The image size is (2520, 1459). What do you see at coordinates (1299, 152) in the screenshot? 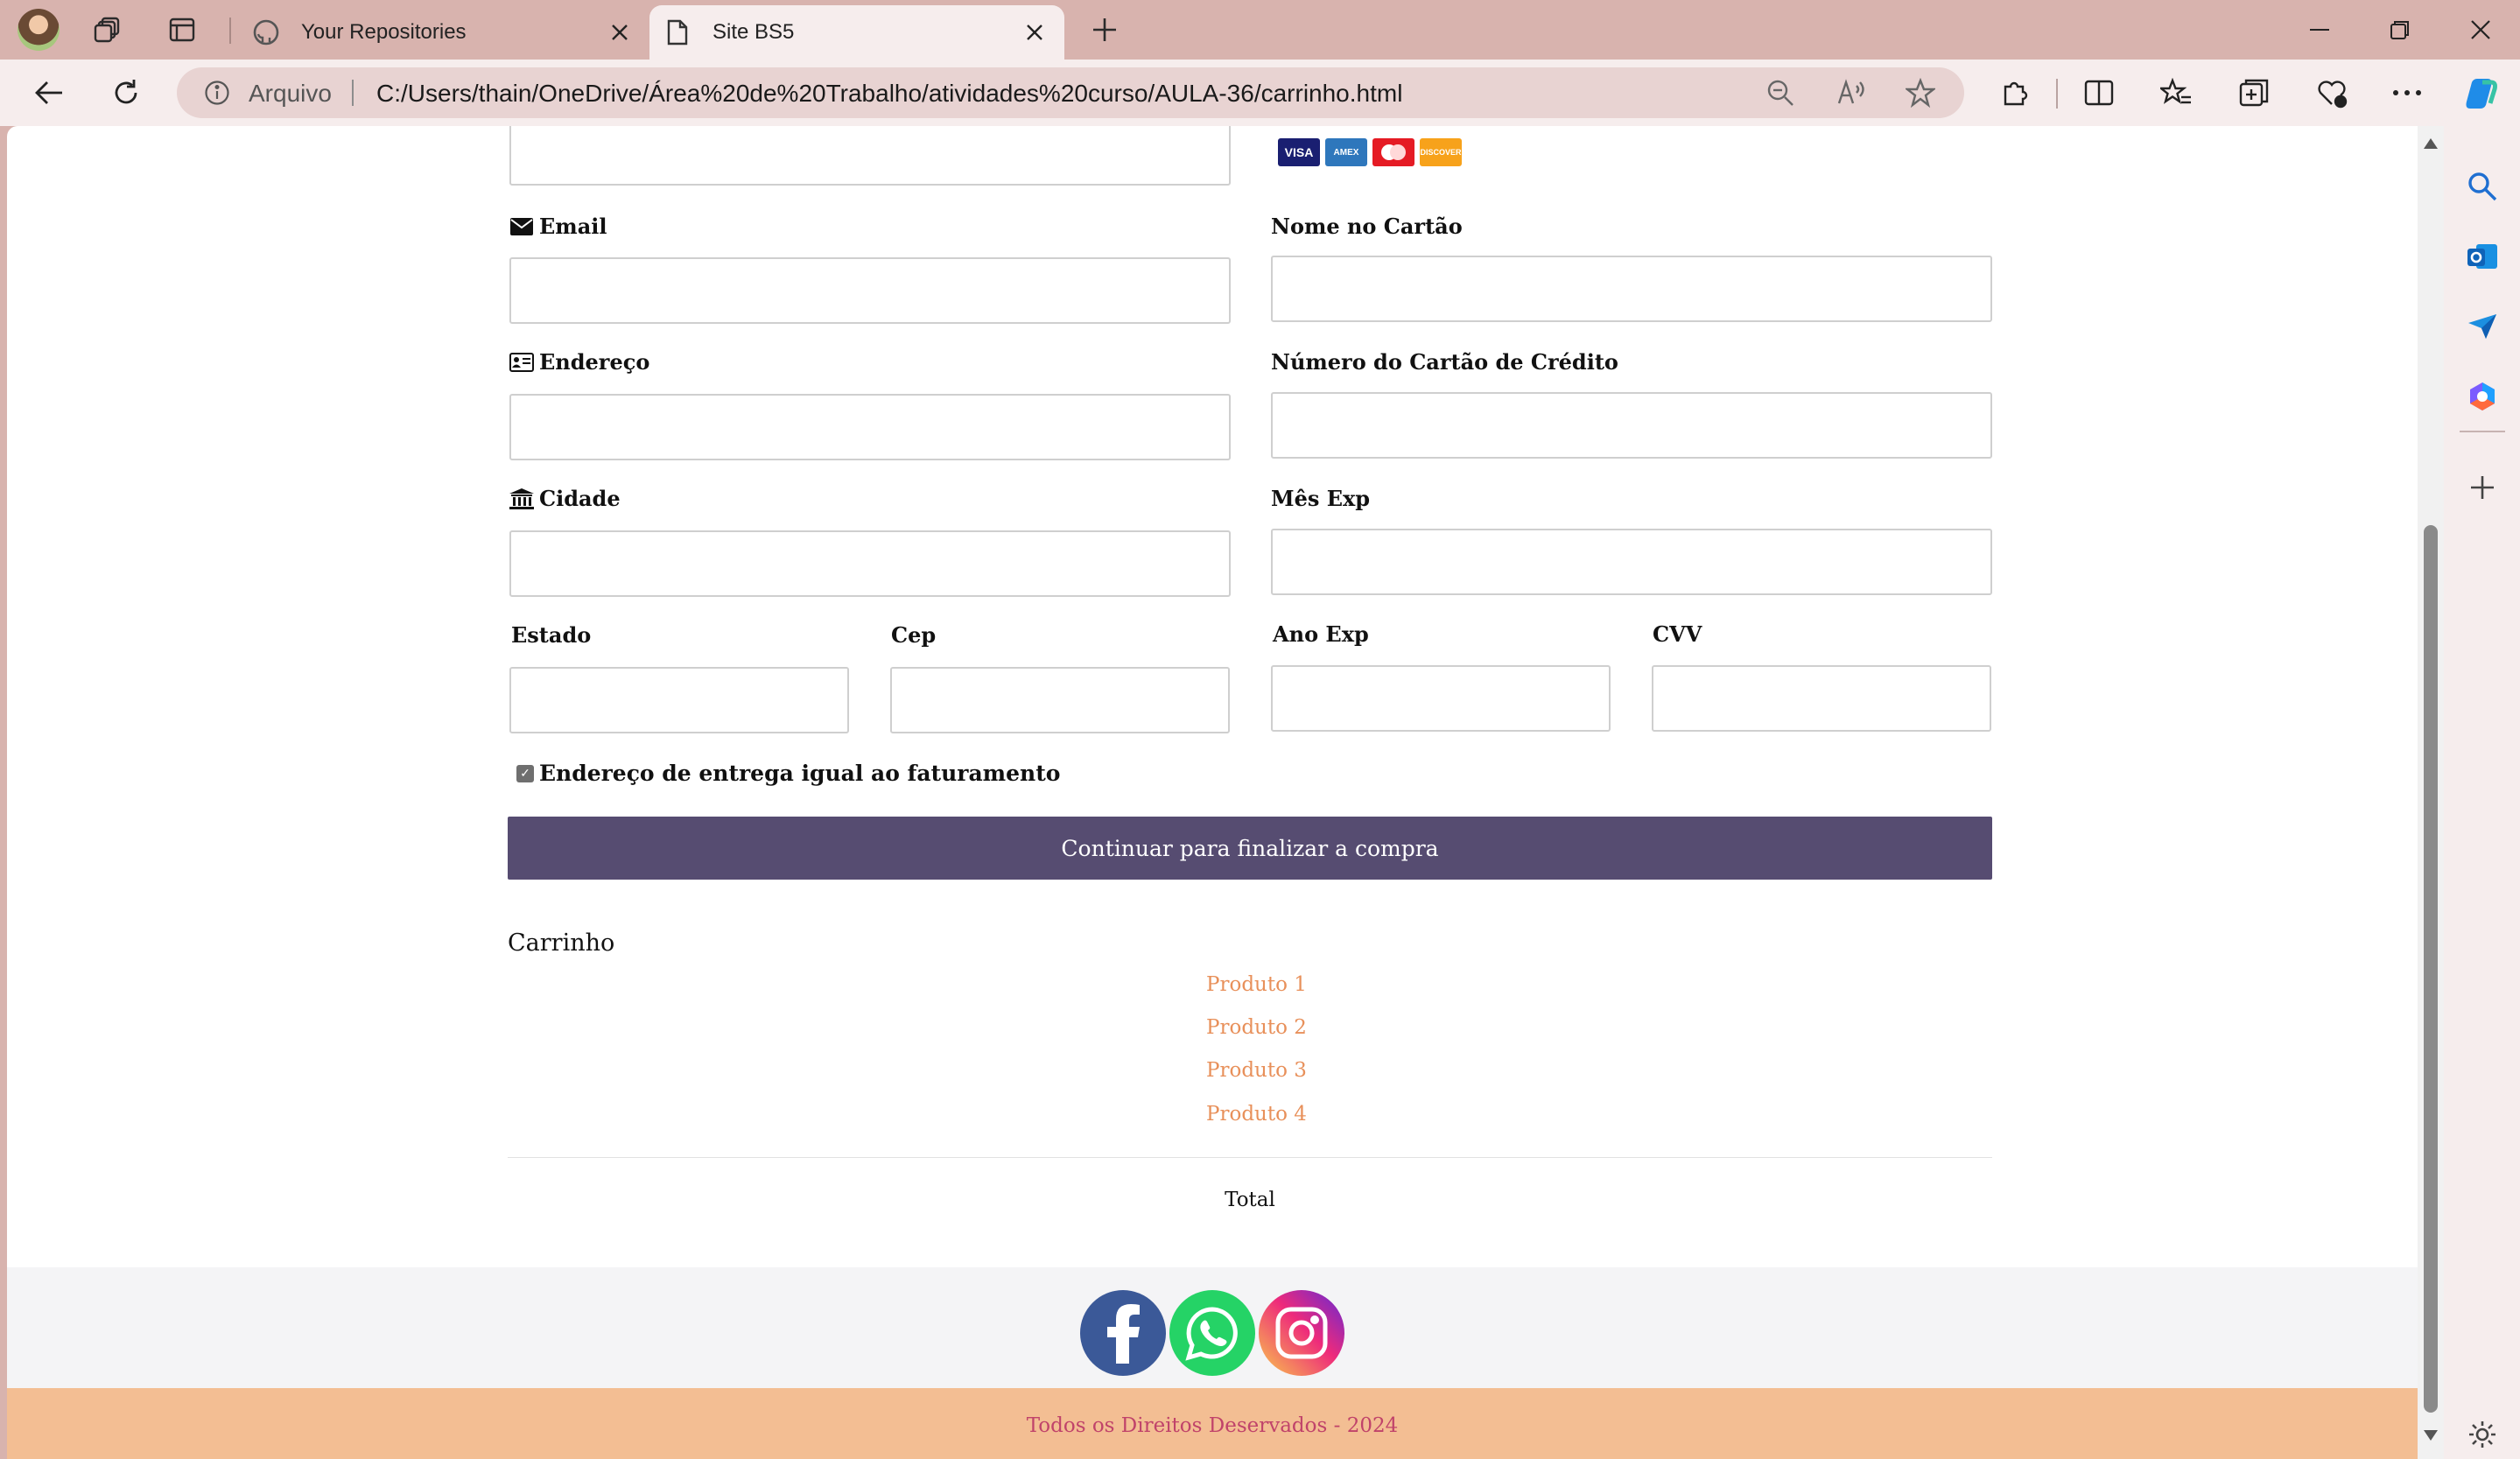
I see `visa-icon: VISA` at bounding box center [1299, 152].